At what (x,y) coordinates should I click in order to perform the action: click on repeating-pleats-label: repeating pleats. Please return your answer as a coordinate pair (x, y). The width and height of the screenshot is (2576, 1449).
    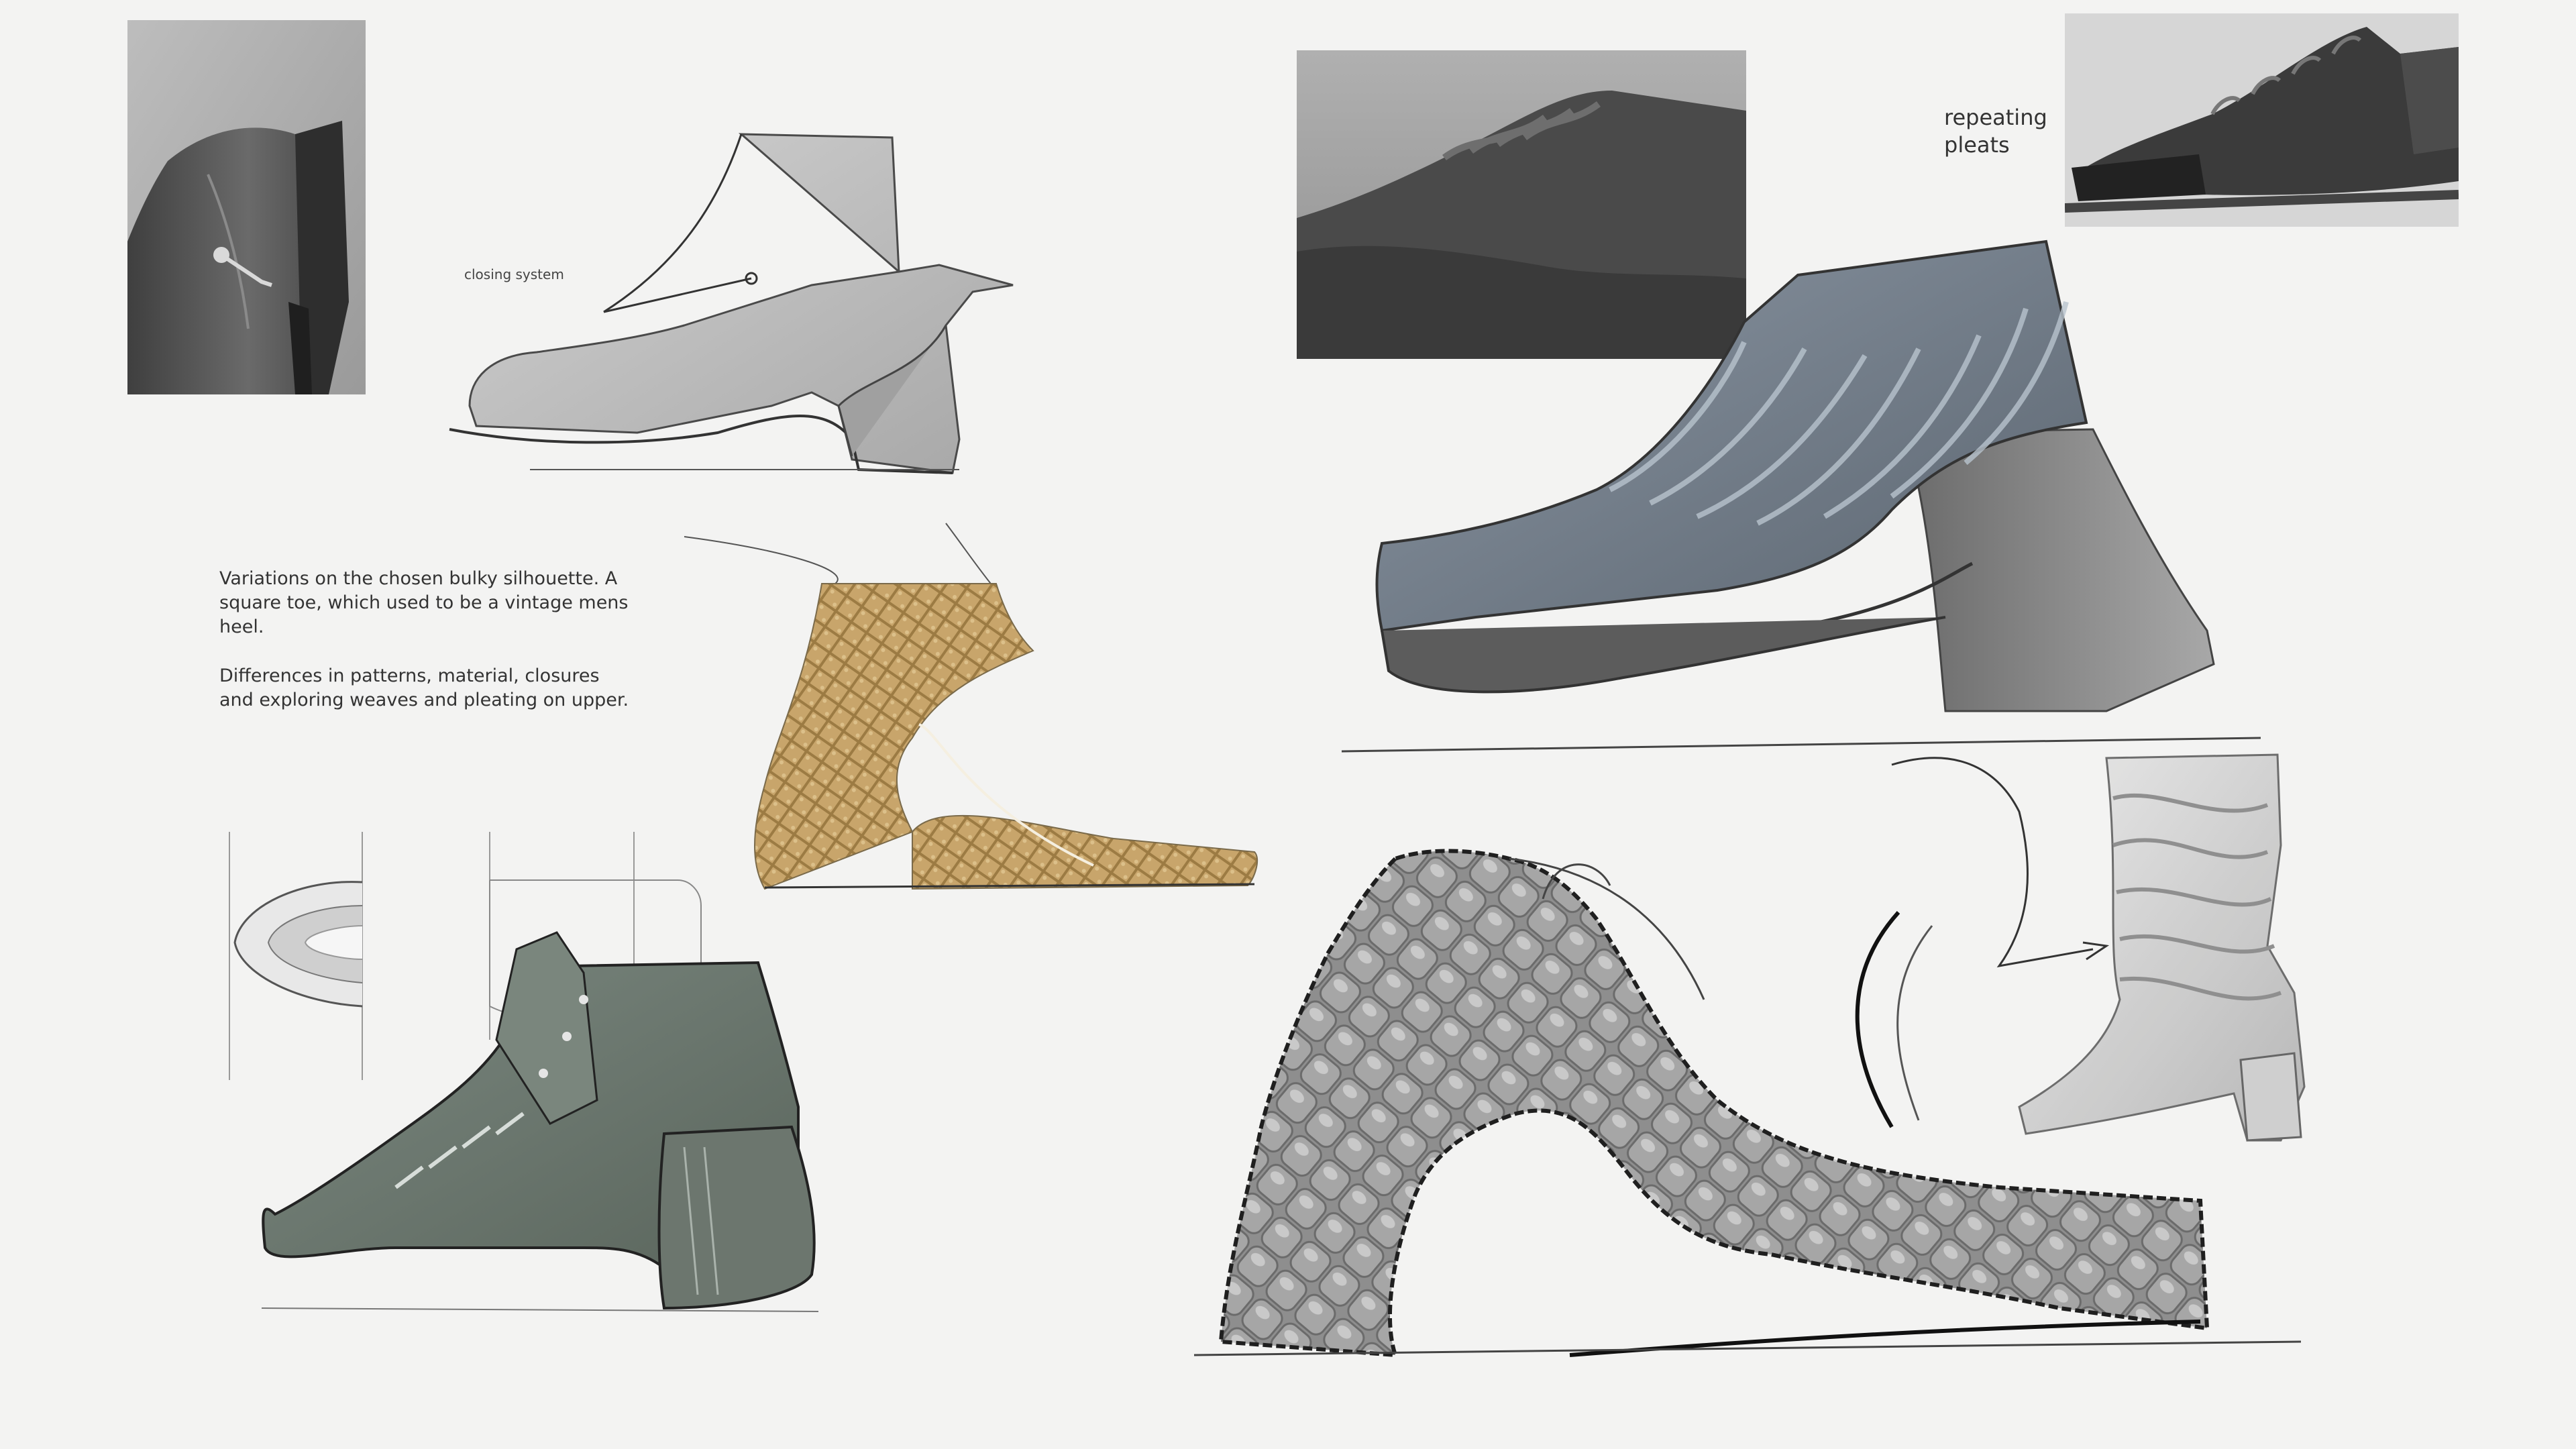
    Looking at the image, I should click on (1995, 131).